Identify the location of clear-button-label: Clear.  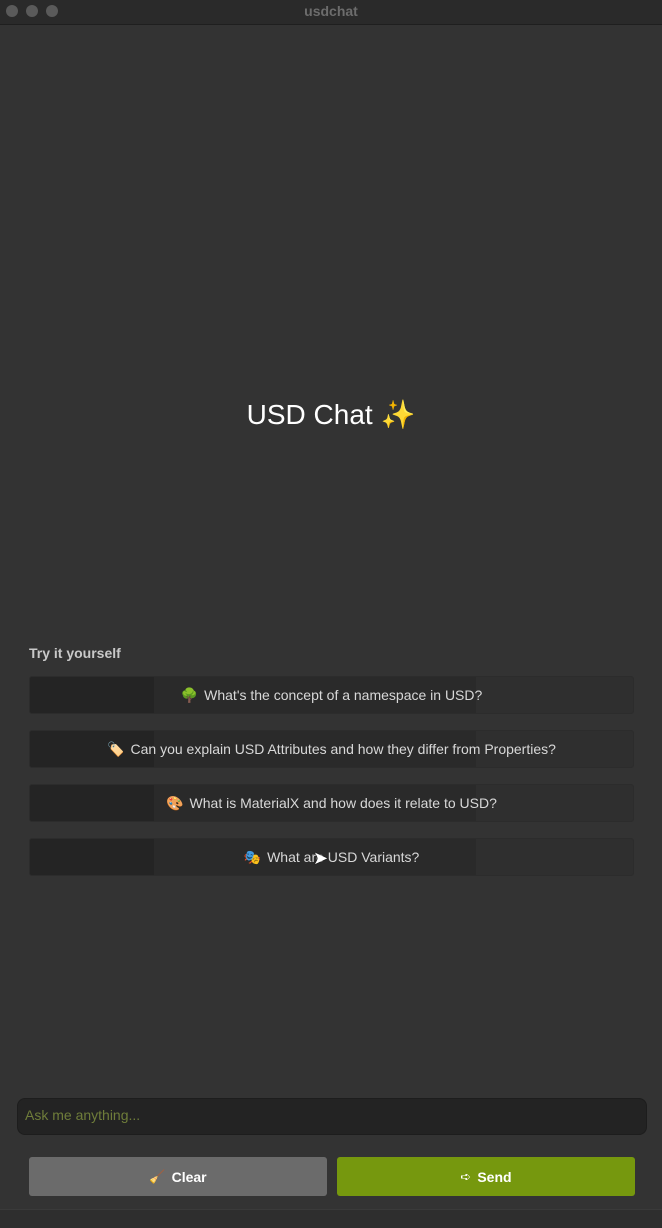
(189, 1176).